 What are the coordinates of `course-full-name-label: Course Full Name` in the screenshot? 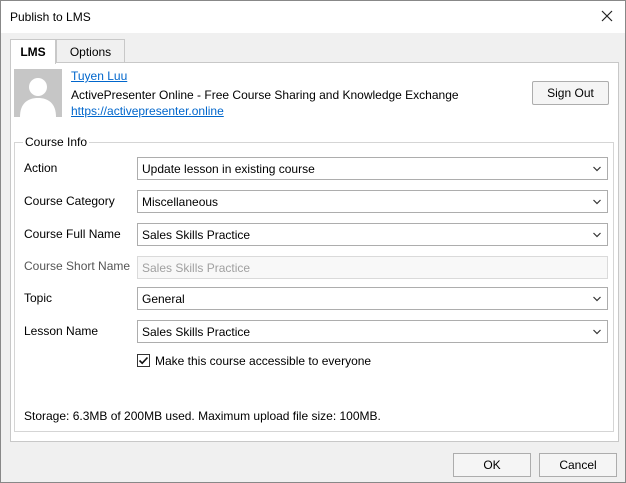 It's located at (72, 234).